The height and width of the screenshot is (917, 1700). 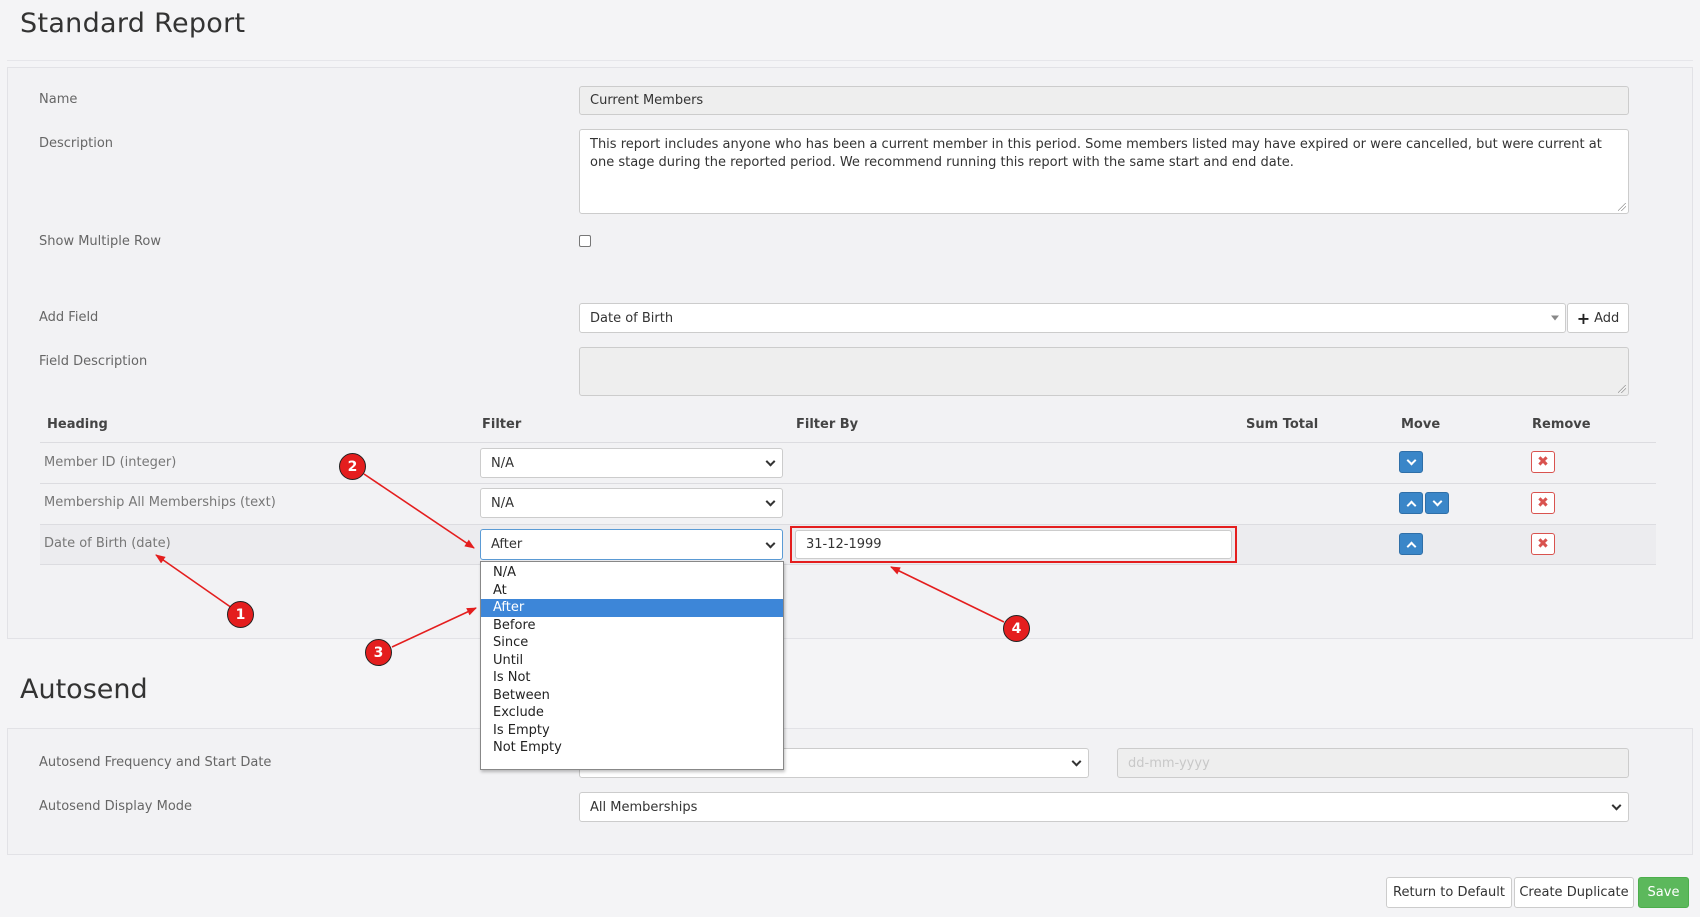 I want to click on autosend-start-date-placeholder: dd-mm-yyyy, so click(x=1169, y=763).